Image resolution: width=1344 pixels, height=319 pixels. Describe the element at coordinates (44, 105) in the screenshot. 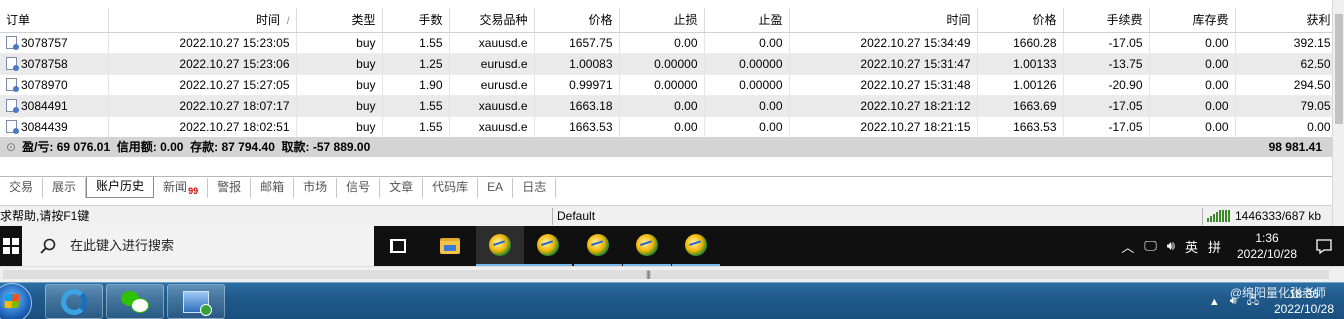

I see `cell-order-ticket-value: 3084491` at that location.